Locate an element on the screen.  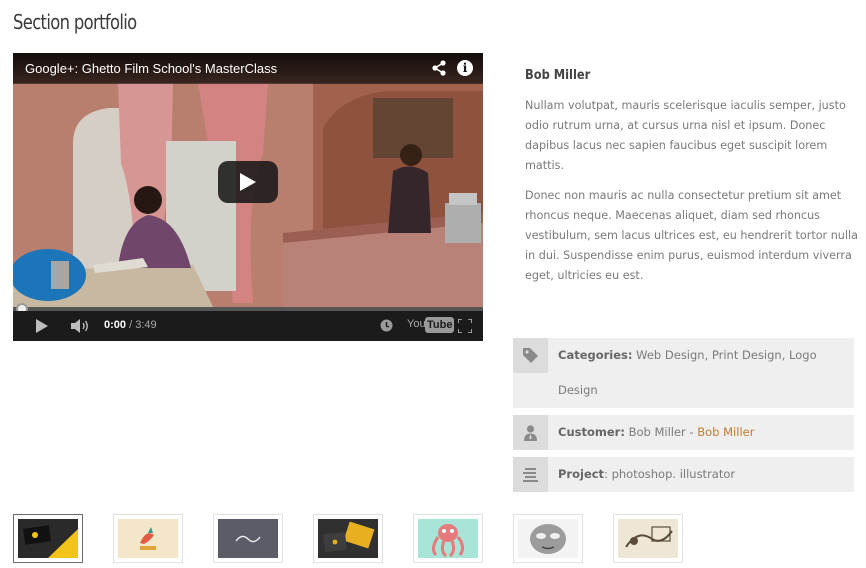
customer-text: Customer: Bob Miller - Bob Miller is located at coordinates (703, 432).